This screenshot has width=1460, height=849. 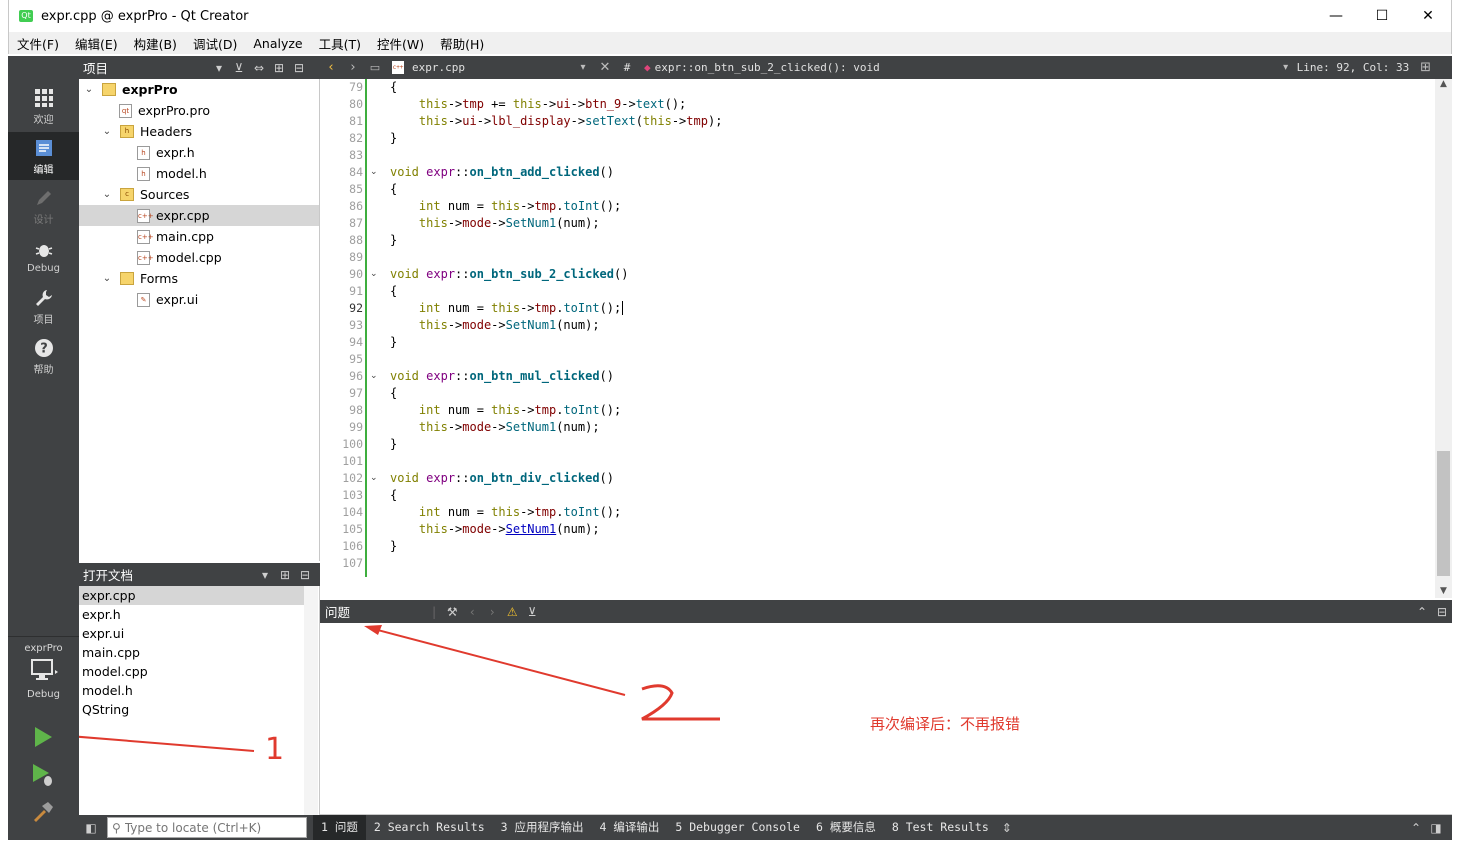 I want to click on editor-scrollbar: ▲ ▼, so click(x=1443, y=338).